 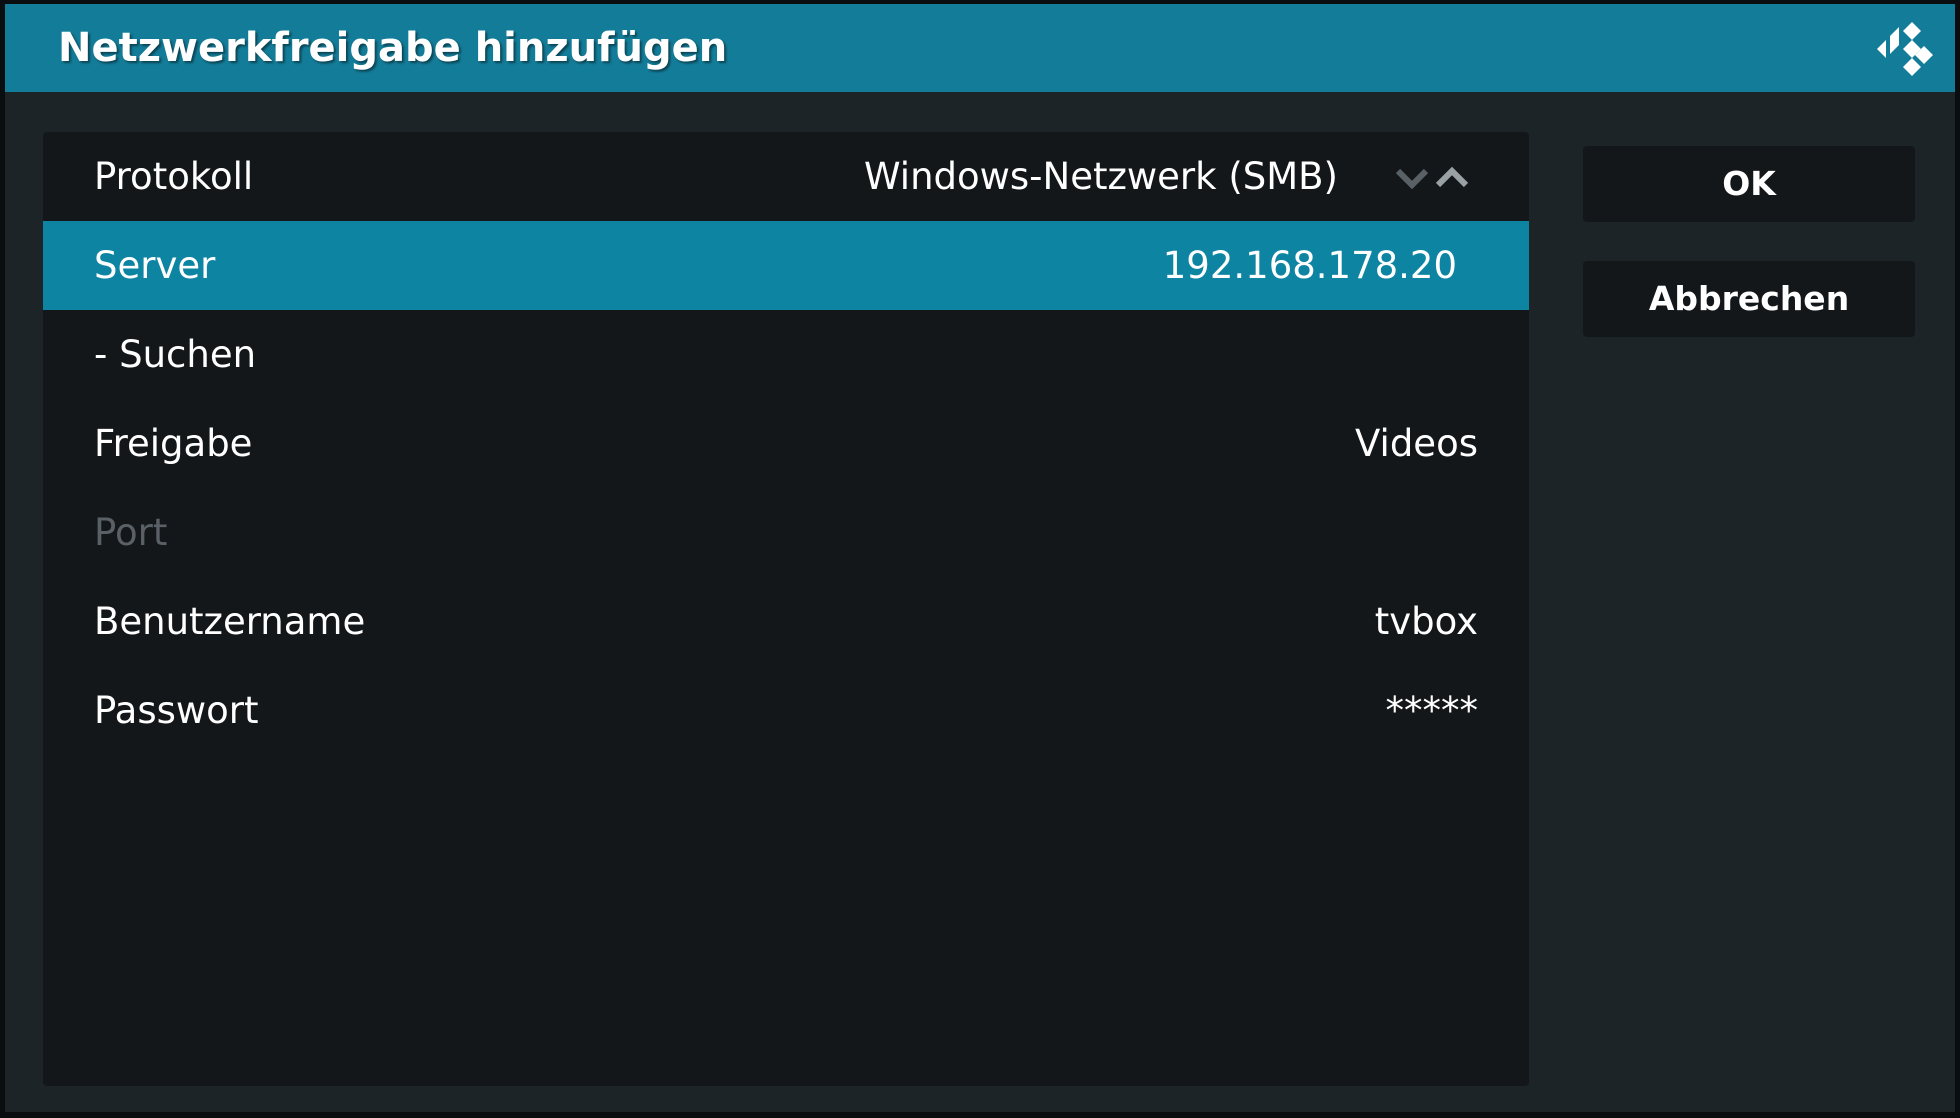 I want to click on dialog-title: Netzwerkfreigabe hinzufügen, so click(x=393, y=48).